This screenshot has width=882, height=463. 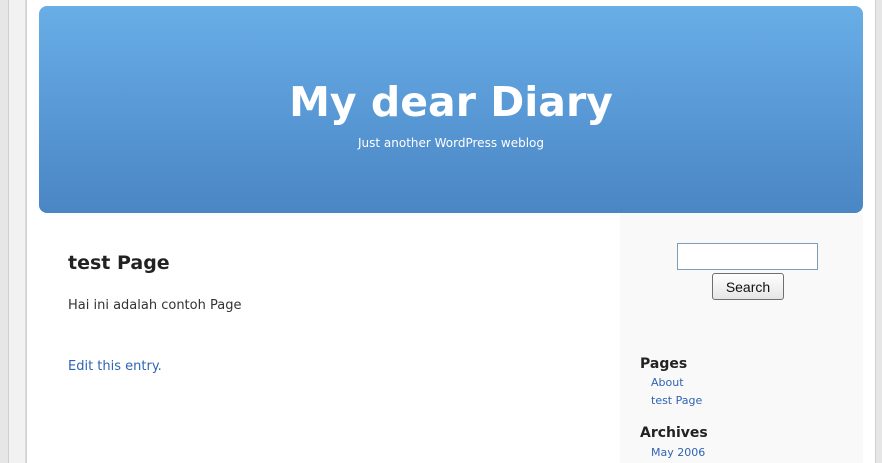 I want to click on site-title-link: My dear Diary, so click(x=451, y=102).